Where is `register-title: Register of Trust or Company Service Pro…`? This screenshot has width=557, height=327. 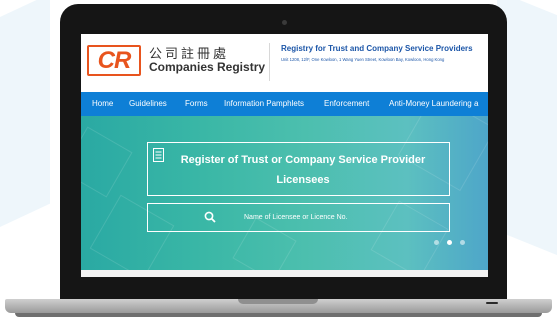 register-title: Register of Trust or Company Service Pro… is located at coordinates (303, 170).